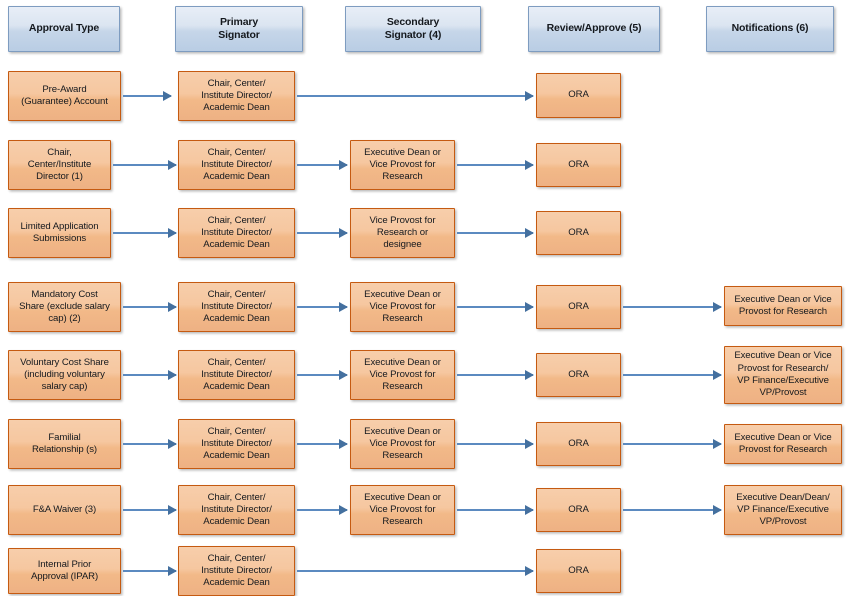 The image size is (849, 596). What do you see at coordinates (770, 29) in the screenshot?
I see `column-header-notifications: Notifications (6)` at bounding box center [770, 29].